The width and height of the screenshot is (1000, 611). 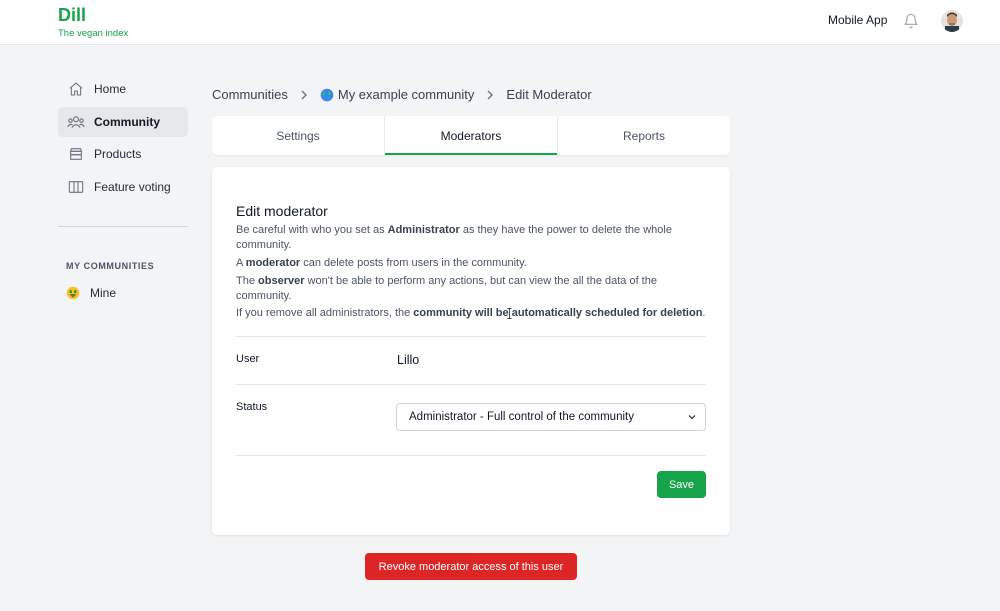 What do you see at coordinates (110, 266) in the screenshot?
I see `my-communities-heading: MY COMMUNITIES` at bounding box center [110, 266].